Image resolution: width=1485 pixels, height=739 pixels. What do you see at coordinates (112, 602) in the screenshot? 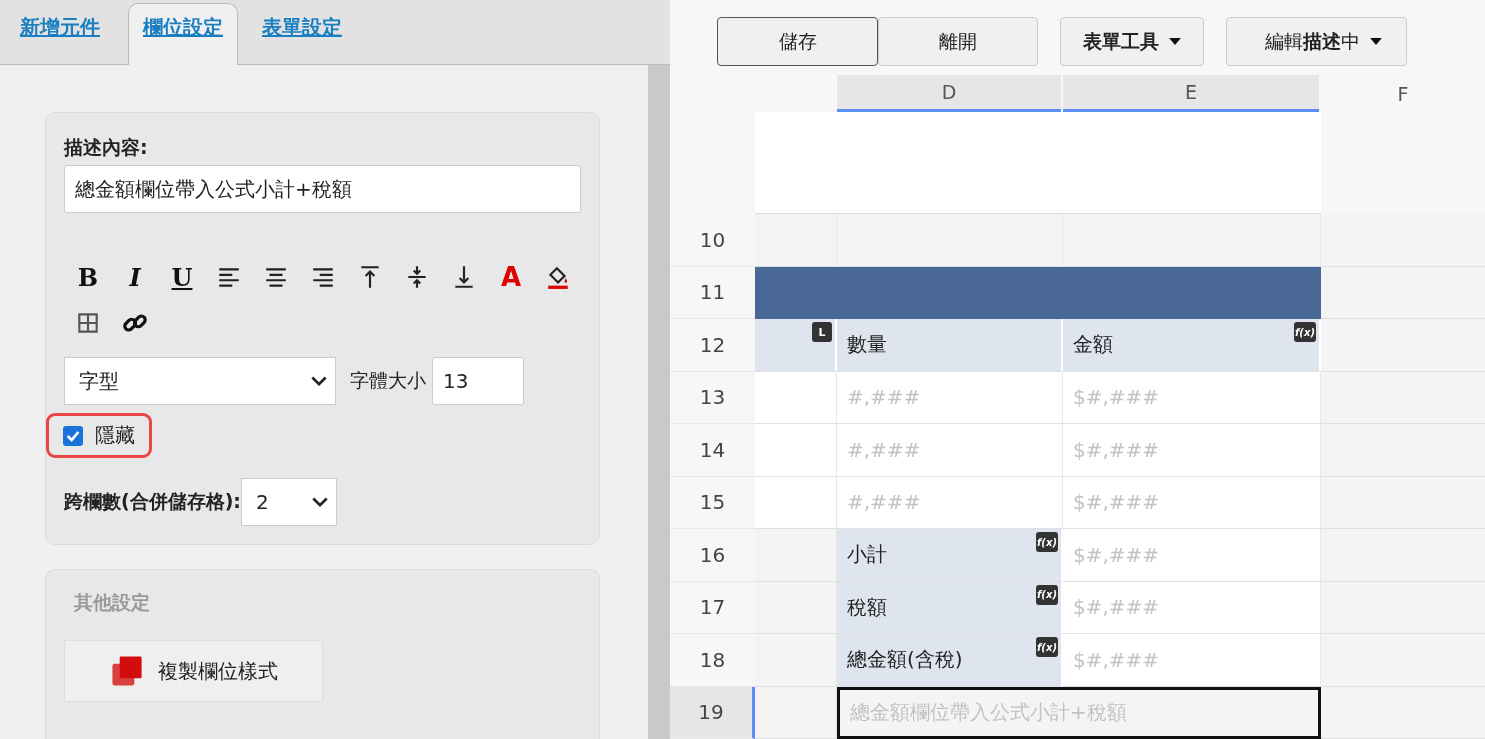
I see `section-title: 其他設定` at bounding box center [112, 602].